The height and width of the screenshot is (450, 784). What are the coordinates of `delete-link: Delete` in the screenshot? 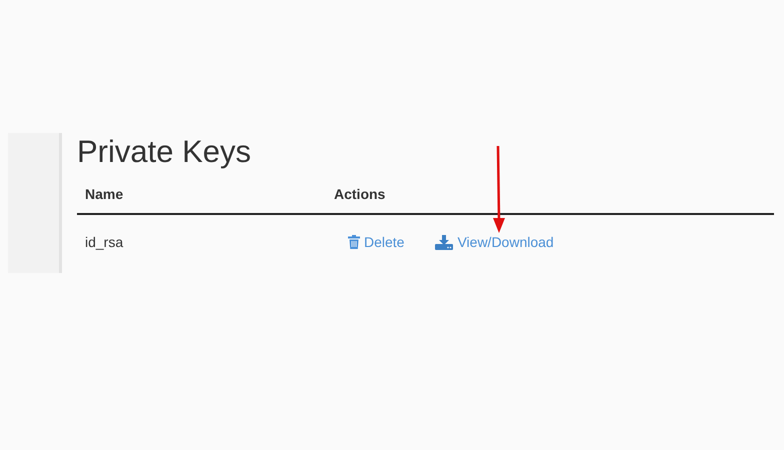 It's located at (376, 242).